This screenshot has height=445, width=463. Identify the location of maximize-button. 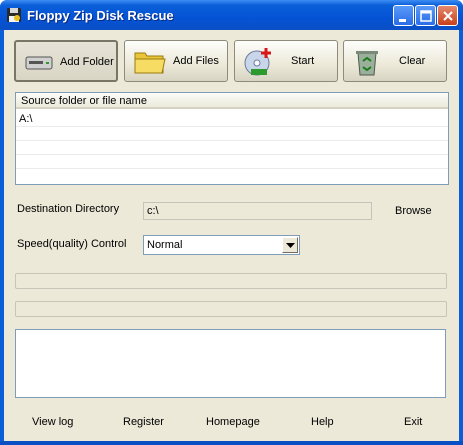
(425, 15).